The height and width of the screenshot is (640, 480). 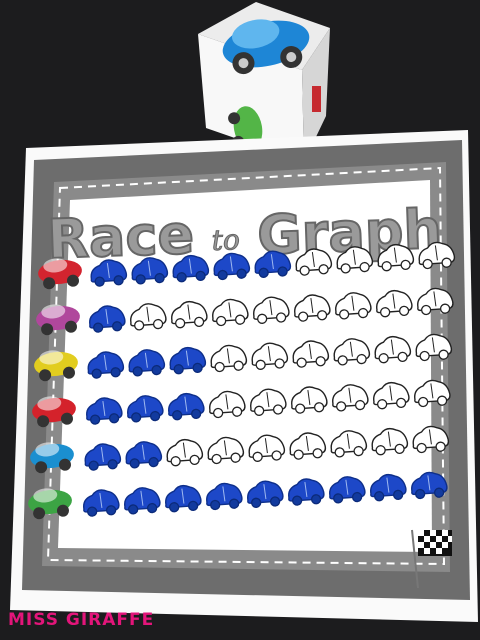 I want to click on die-right-car-icon, so click(x=316, y=99).